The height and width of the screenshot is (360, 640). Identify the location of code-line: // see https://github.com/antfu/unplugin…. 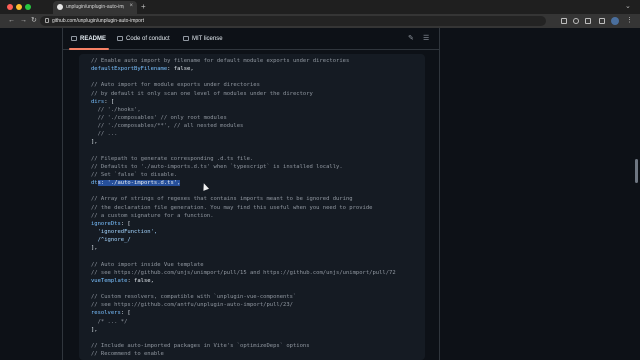
(192, 305).